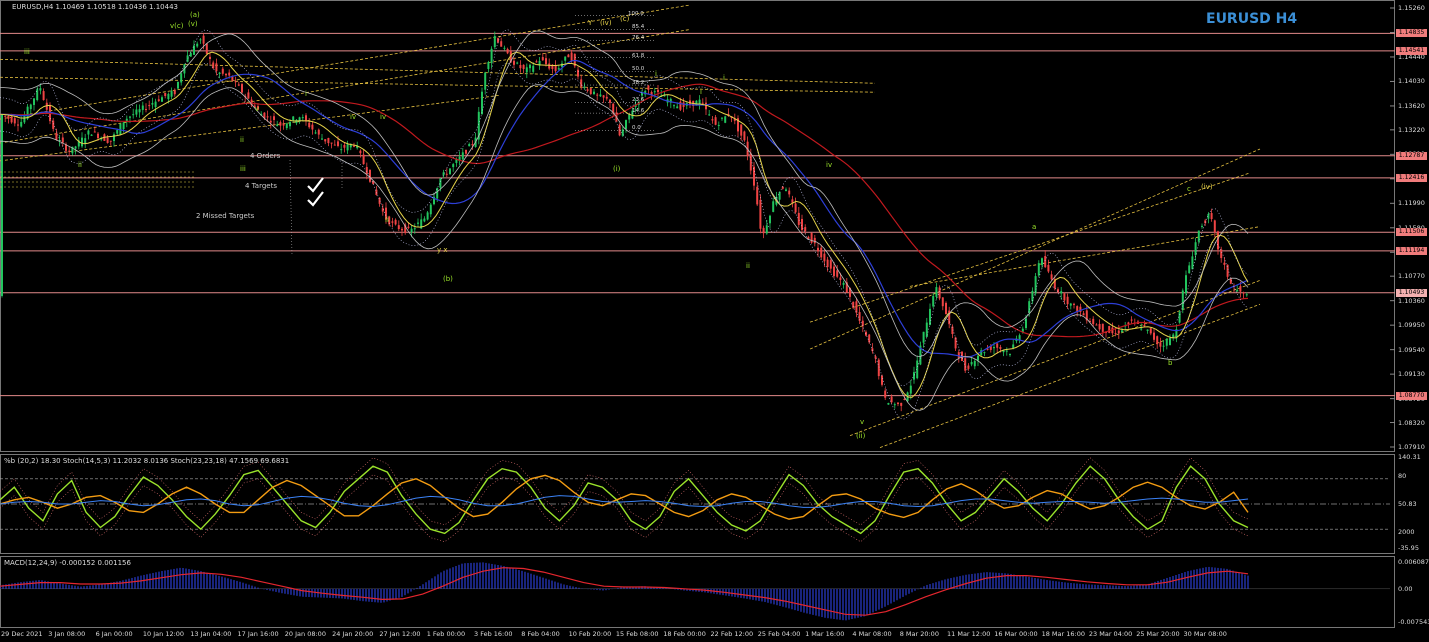  Describe the element at coordinates (779, 634) in the screenshot. I see `x-tick-label: 25 Feb 04:00` at that location.